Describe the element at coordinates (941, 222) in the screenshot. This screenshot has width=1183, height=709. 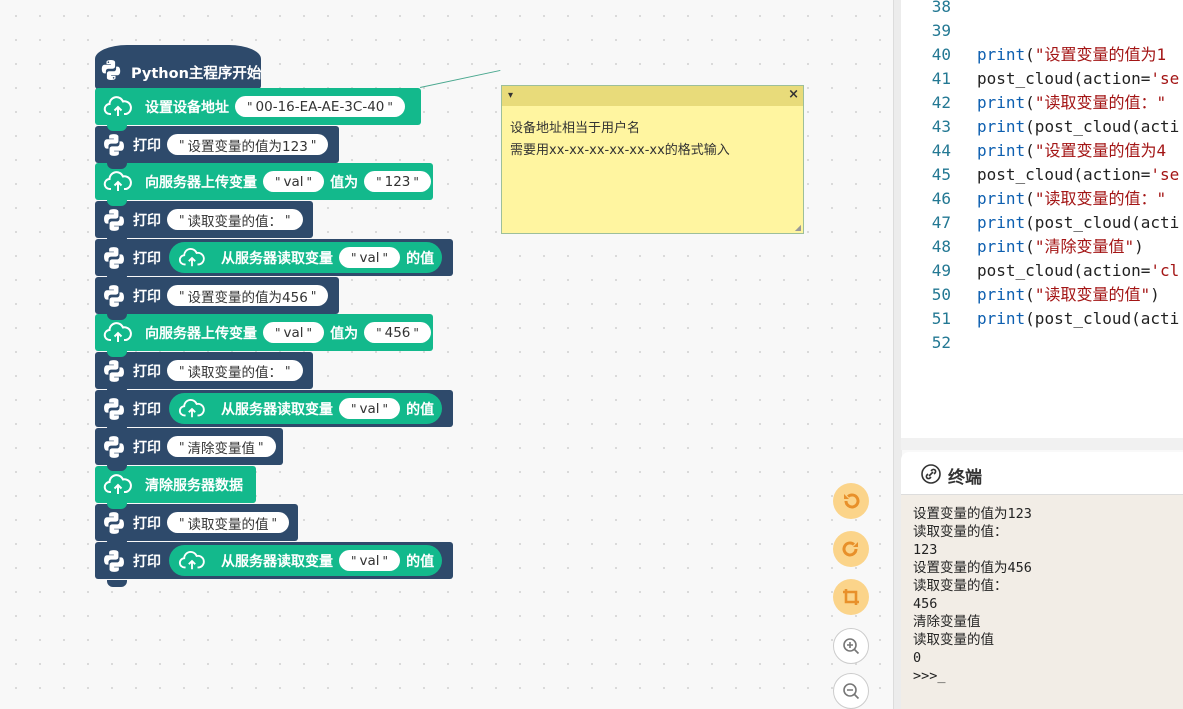
I see `line-number: 47` at that location.